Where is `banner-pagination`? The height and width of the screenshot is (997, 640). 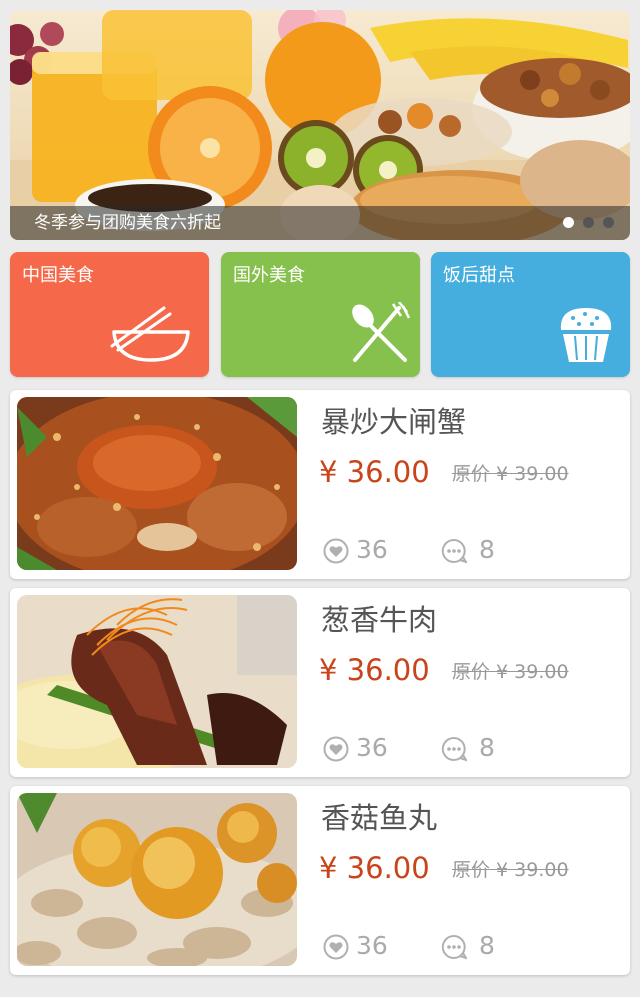
banner-pagination is located at coordinates (588, 222).